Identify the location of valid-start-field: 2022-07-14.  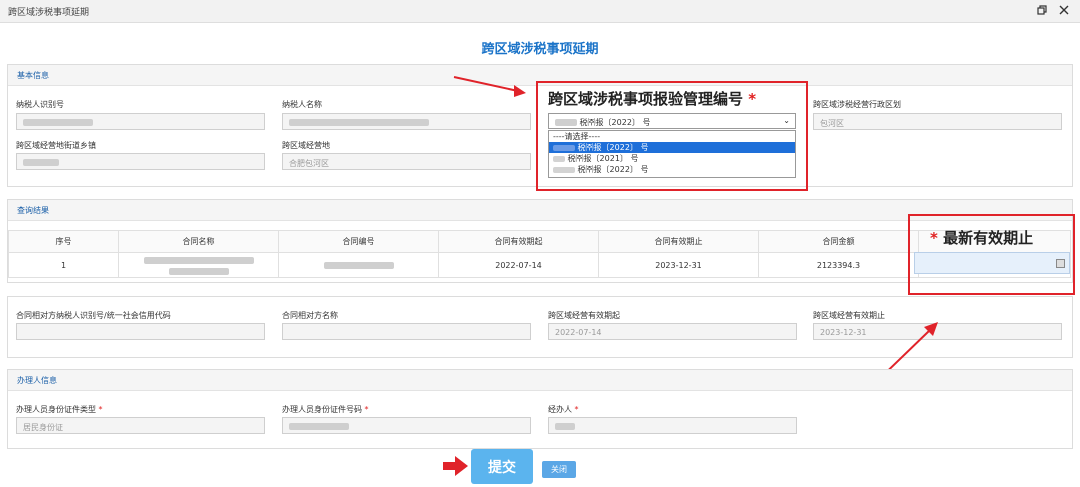
(672, 331).